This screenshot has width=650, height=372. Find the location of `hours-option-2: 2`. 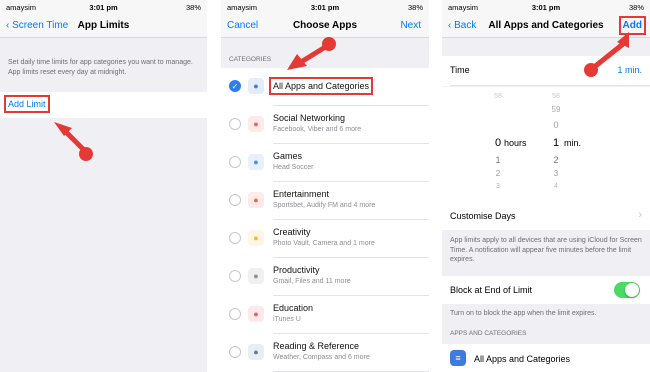

hours-option-2: 2 is located at coordinates (498, 173).